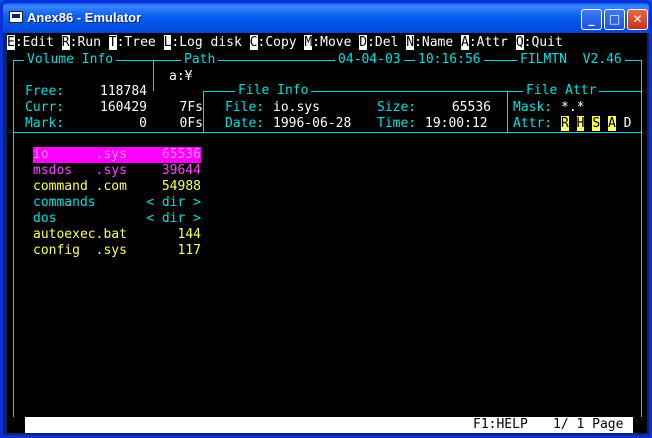  What do you see at coordinates (45, 107) in the screenshot?
I see `curr-label: Curr:` at bounding box center [45, 107].